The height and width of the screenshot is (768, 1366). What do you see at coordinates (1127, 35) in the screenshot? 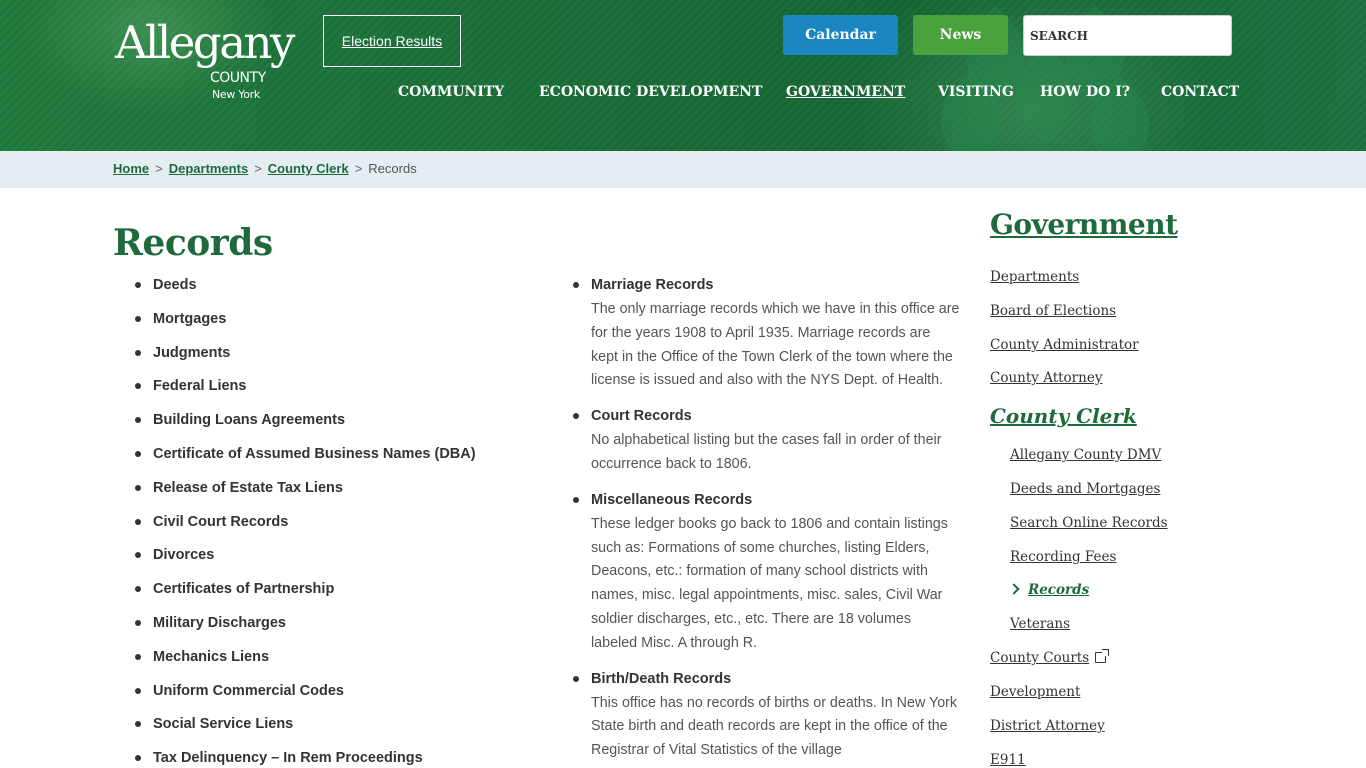
I see `search-input` at bounding box center [1127, 35].